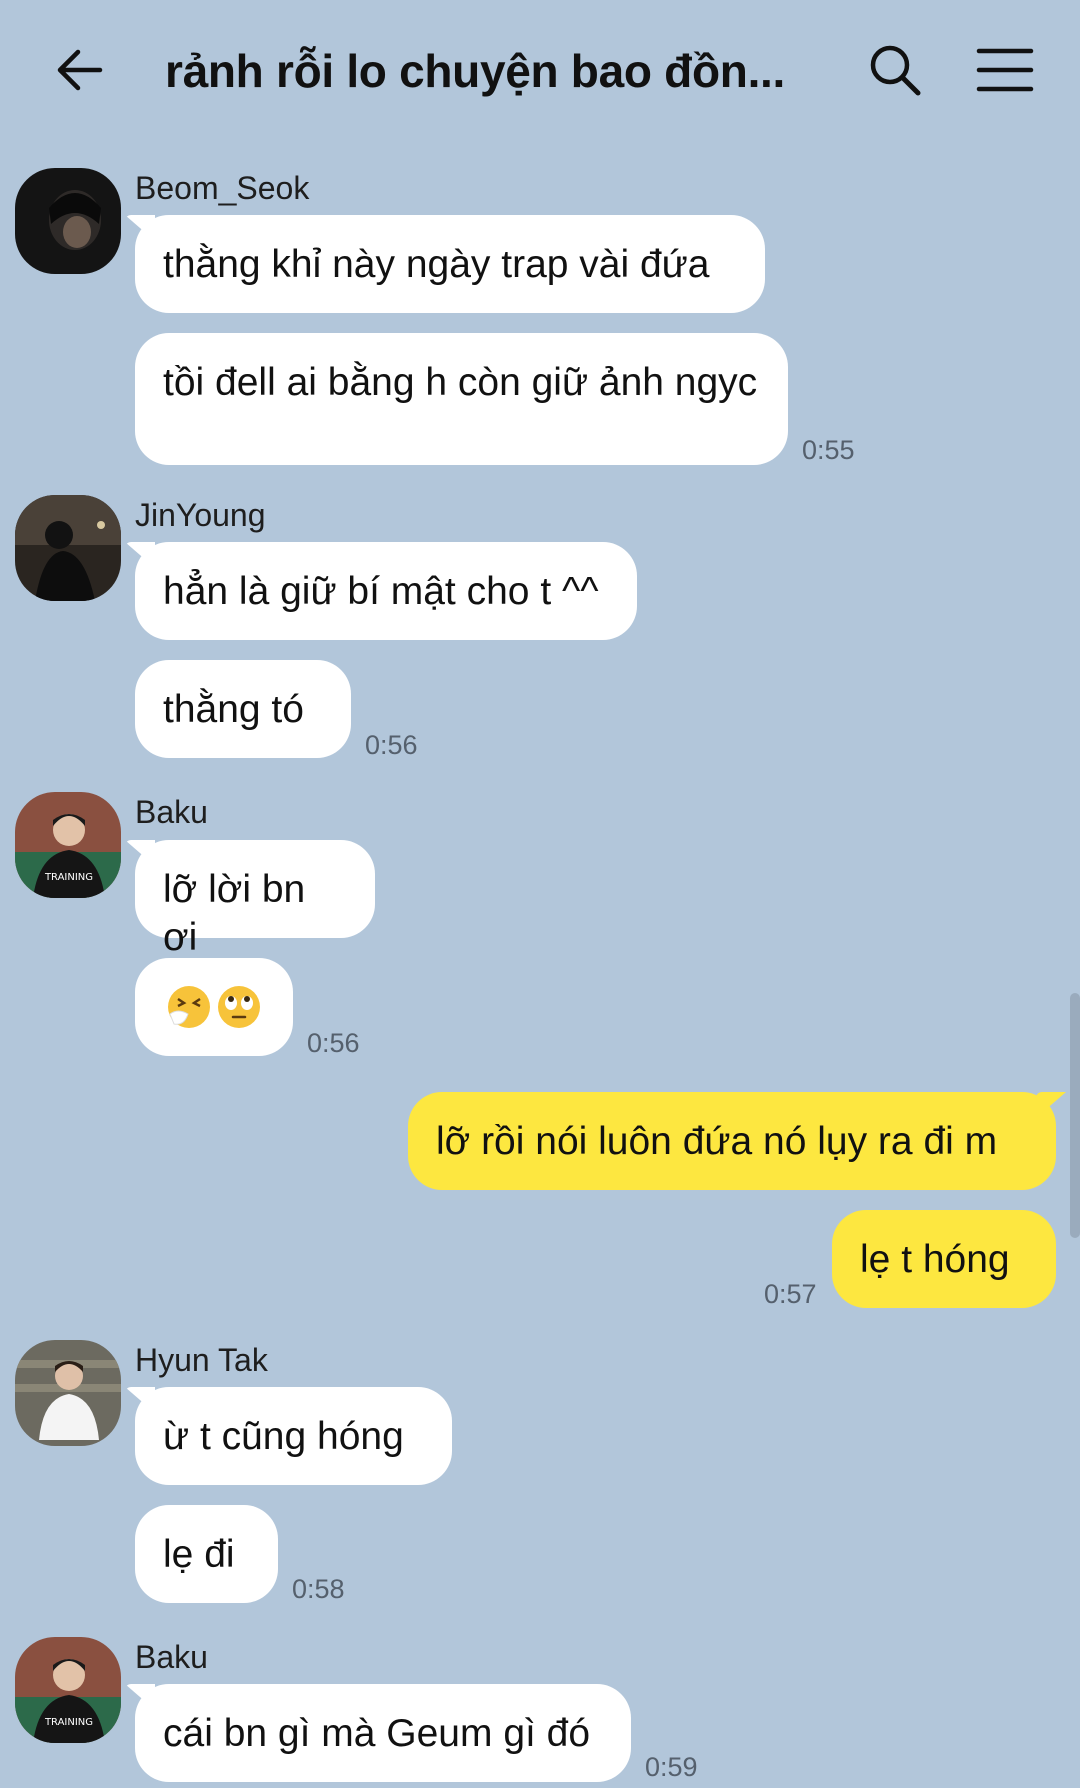  What do you see at coordinates (189, 1007) in the screenshot?
I see `sneezing-face-icon` at bounding box center [189, 1007].